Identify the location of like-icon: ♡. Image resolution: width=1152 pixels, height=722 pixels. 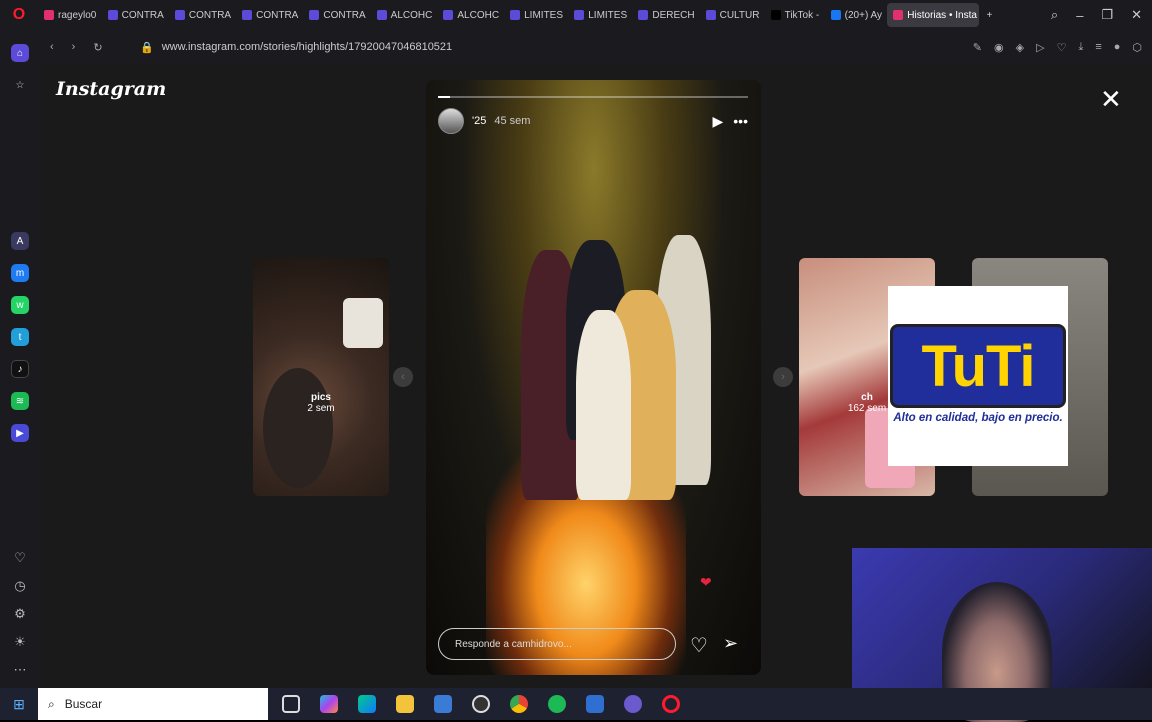
(699, 645).